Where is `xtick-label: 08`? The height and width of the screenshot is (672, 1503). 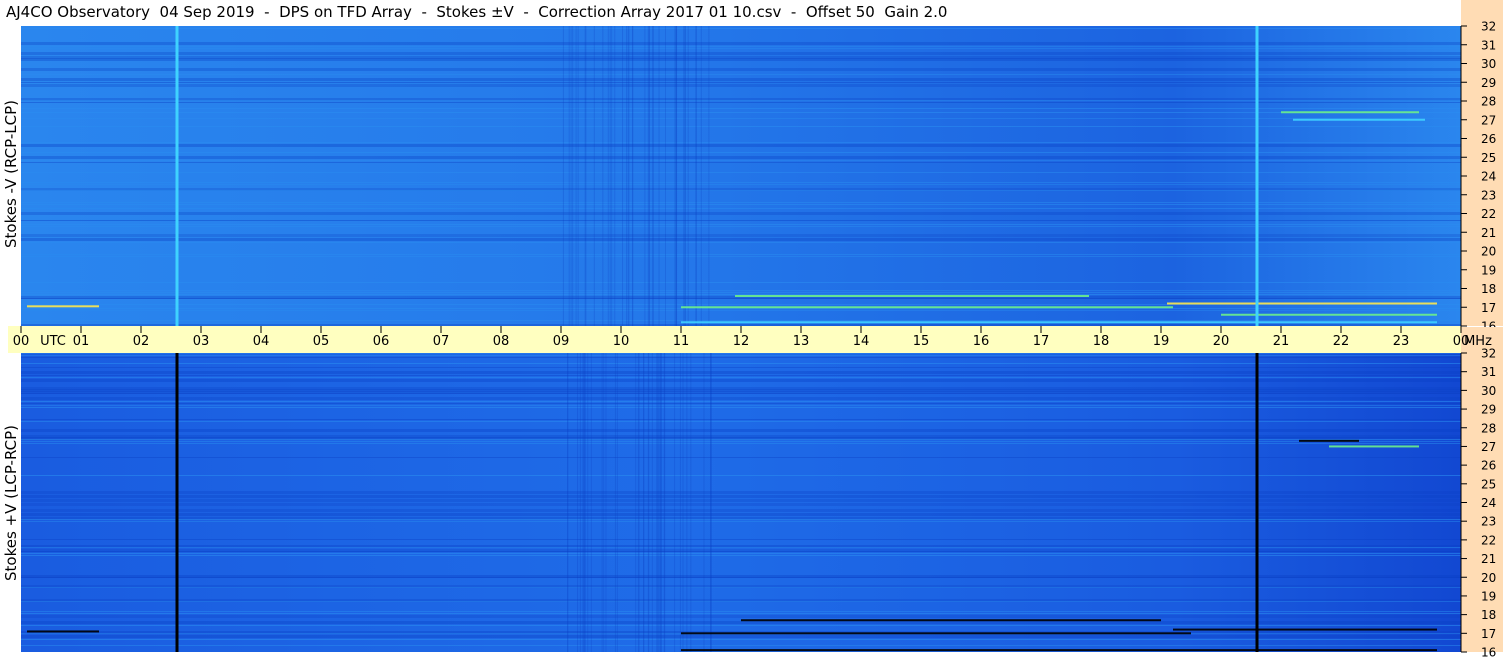 xtick-label: 08 is located at coordinates (501, 341).